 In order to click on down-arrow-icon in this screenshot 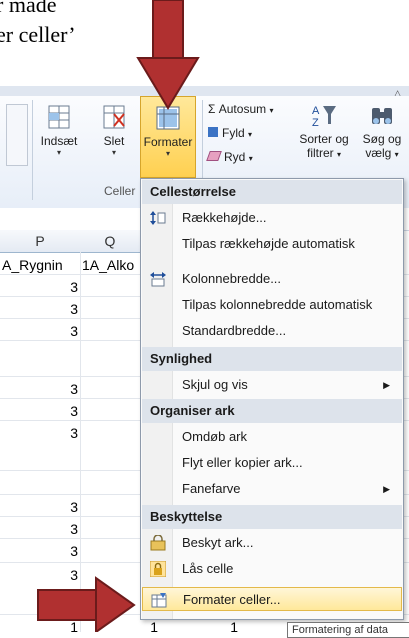, I will do `click(168, 55)`.